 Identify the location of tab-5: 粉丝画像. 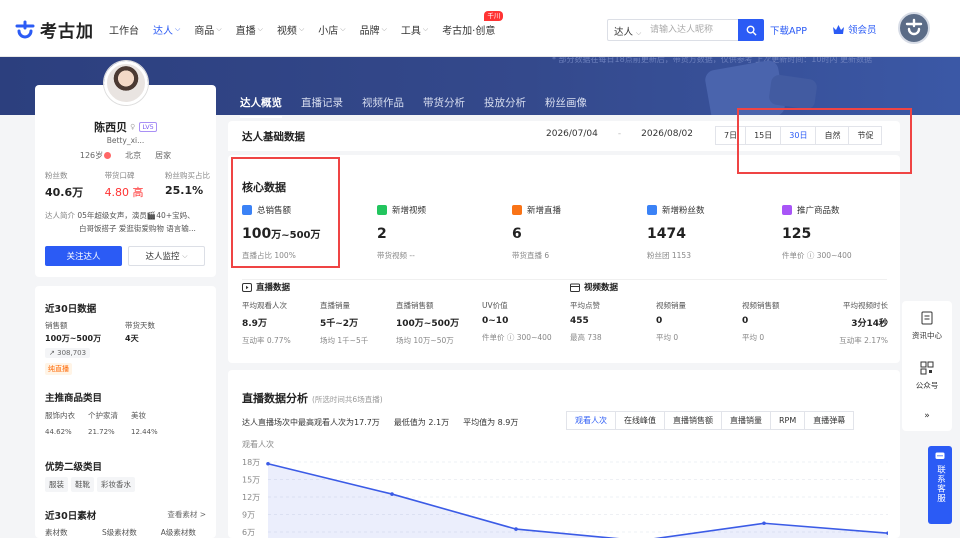
(566, 106).